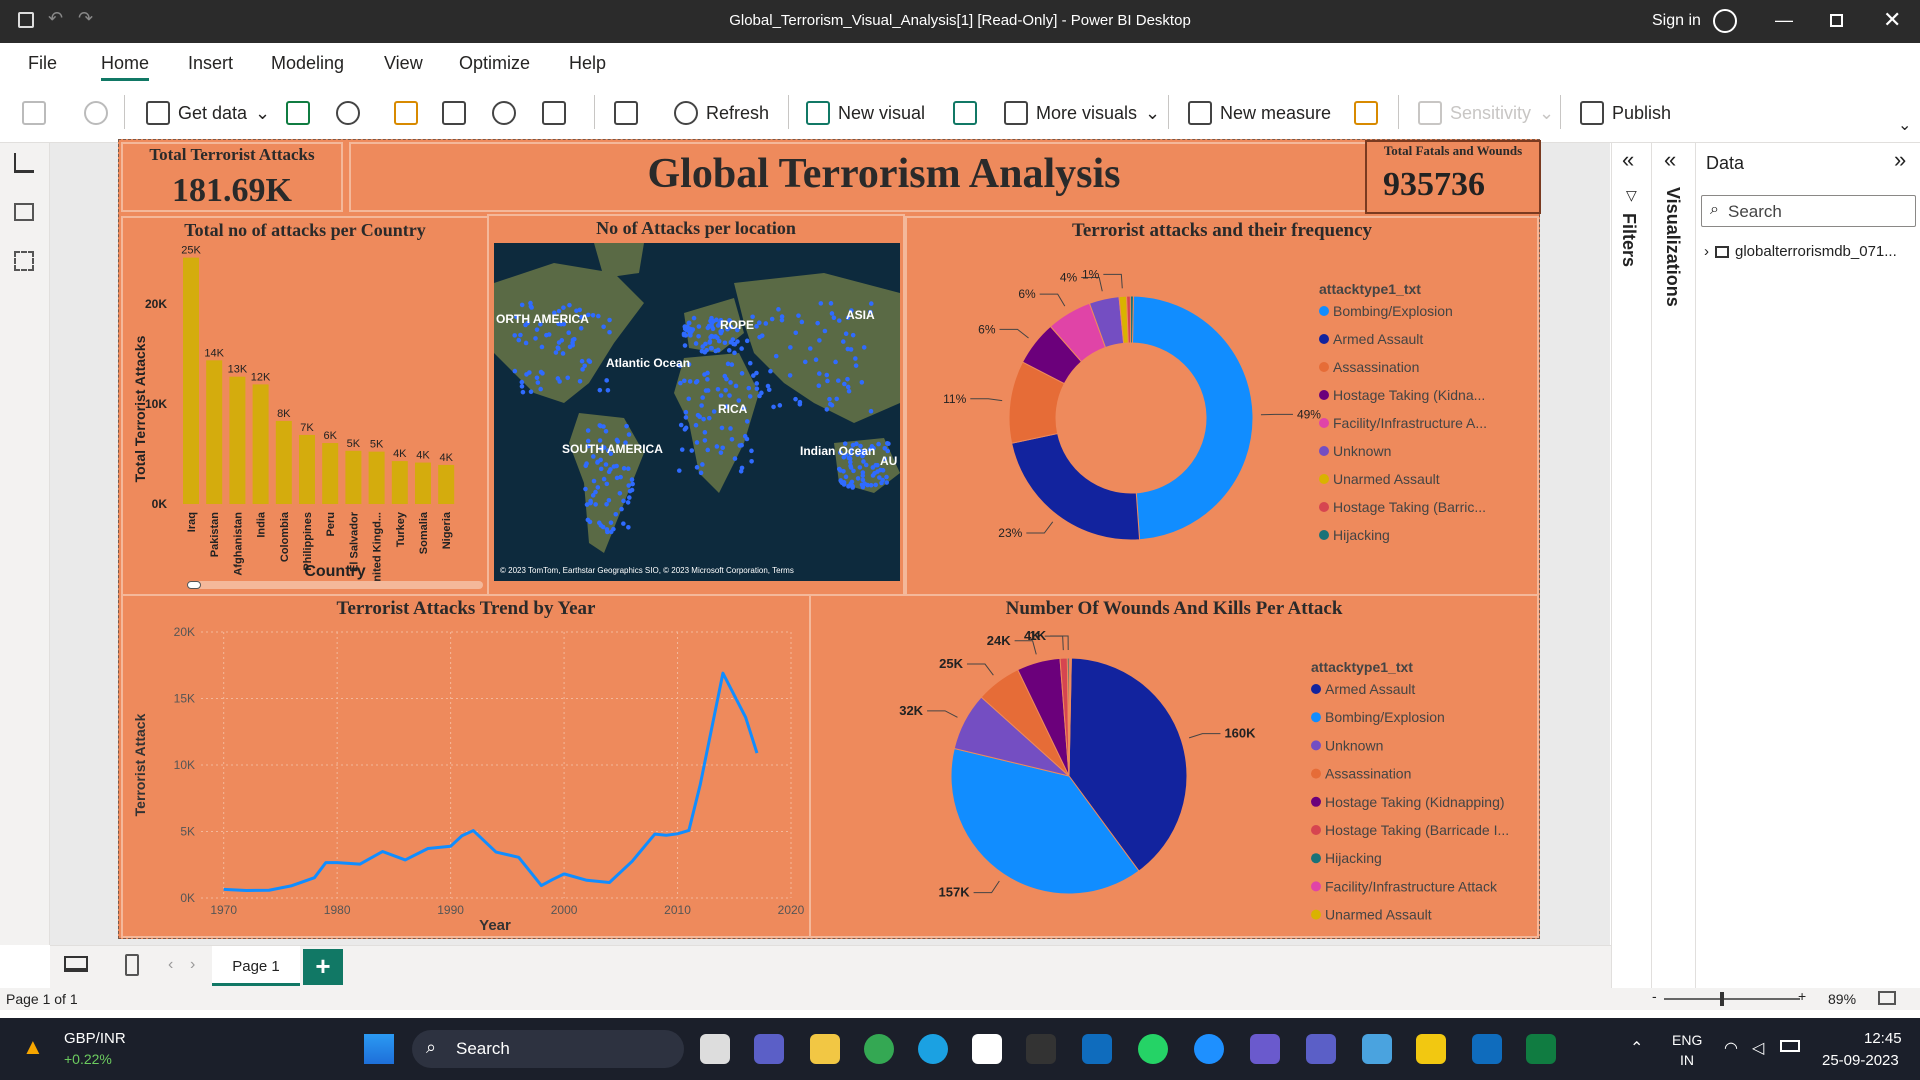 This screenshot has height=1080, width=1920. Describe the element at coordinates (548, 1049) in the screenshot. I see `taskbar-search: ⌕ Search` at that location.